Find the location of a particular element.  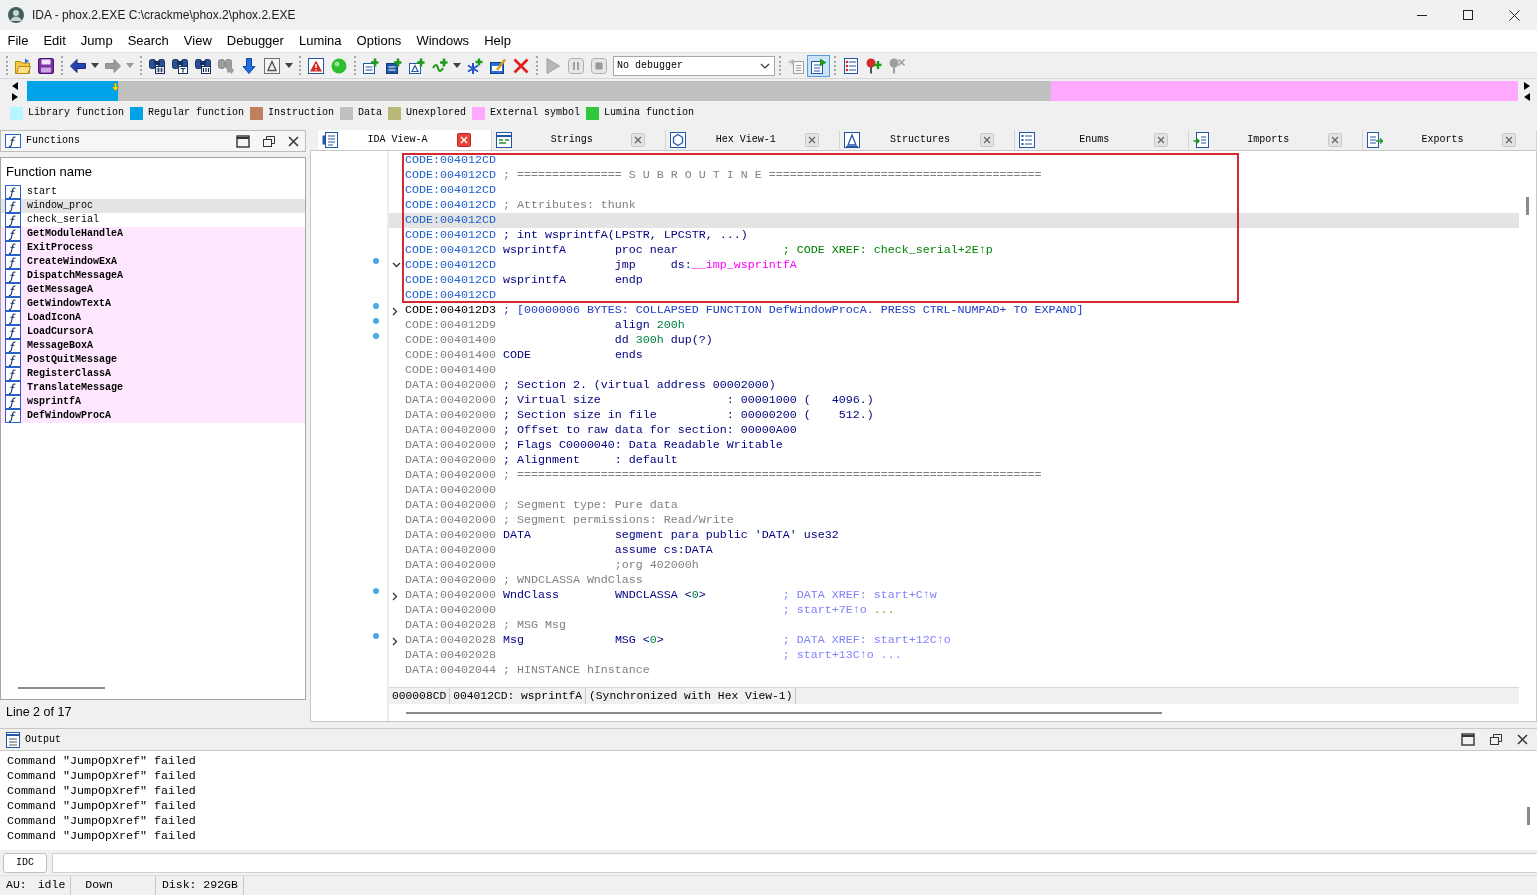

output-line: Command "JumpOpXref" failed is located at coordinates (101, 791).